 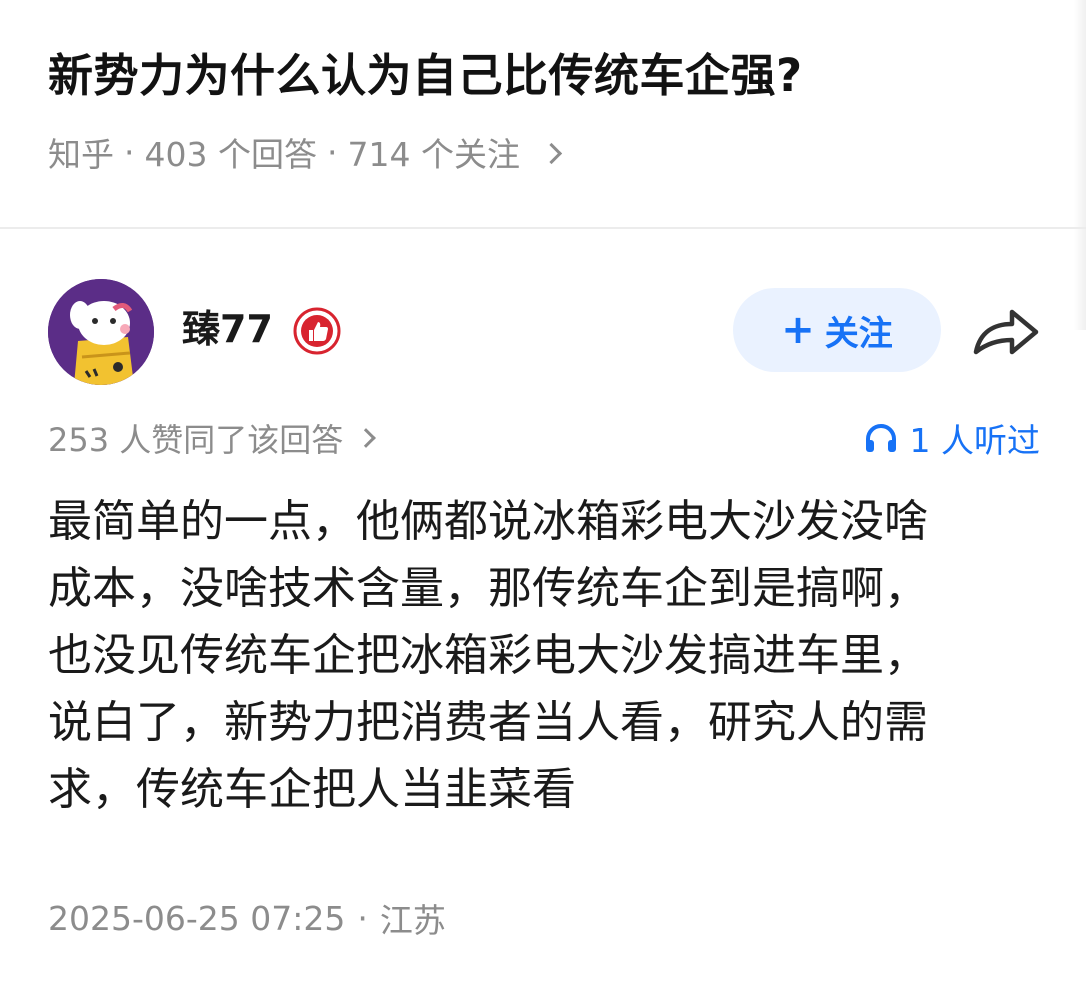 What do you see at coordinates (858, 333) in the screenshot?
I see `follow-label: 关注` at bounding box center [858, 333].